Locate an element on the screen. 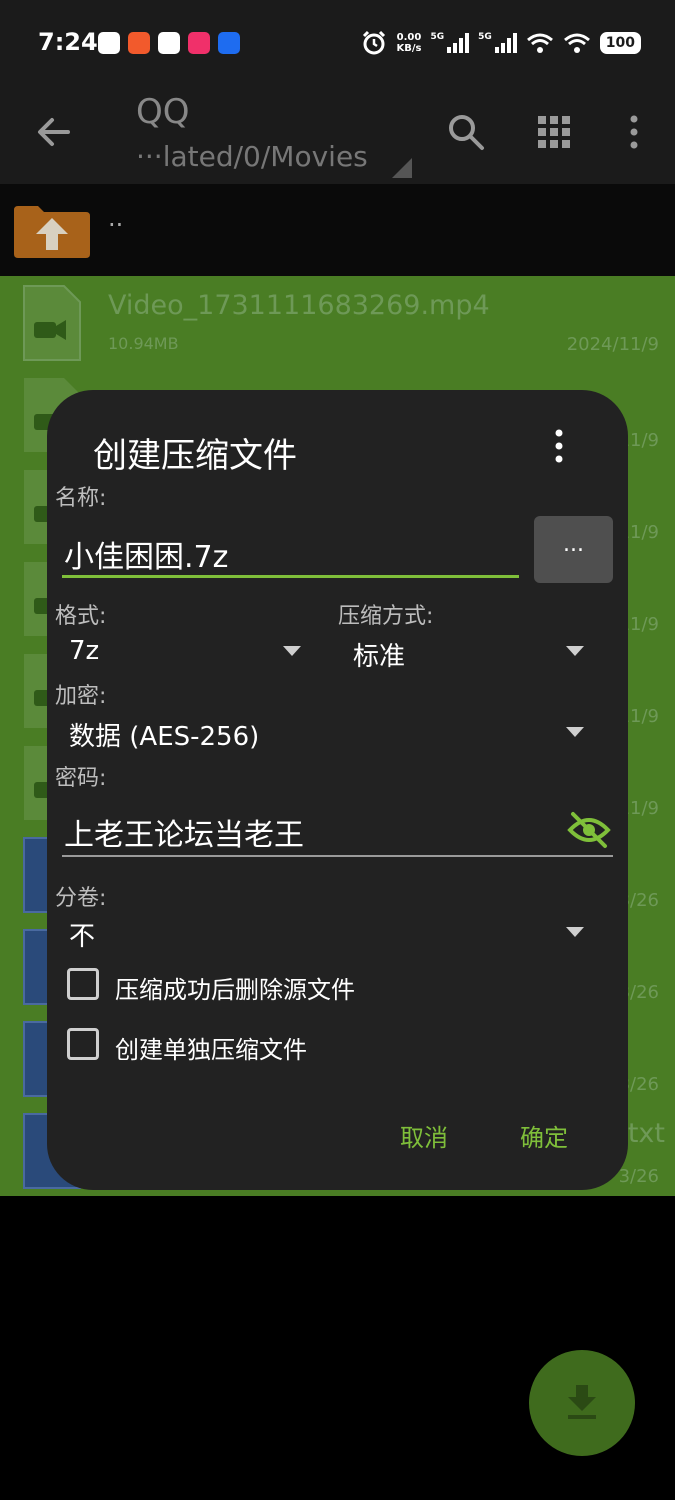 The height and width of the screenshot is (1500, 675). alarm-icon is located at coordinates (374, 42).